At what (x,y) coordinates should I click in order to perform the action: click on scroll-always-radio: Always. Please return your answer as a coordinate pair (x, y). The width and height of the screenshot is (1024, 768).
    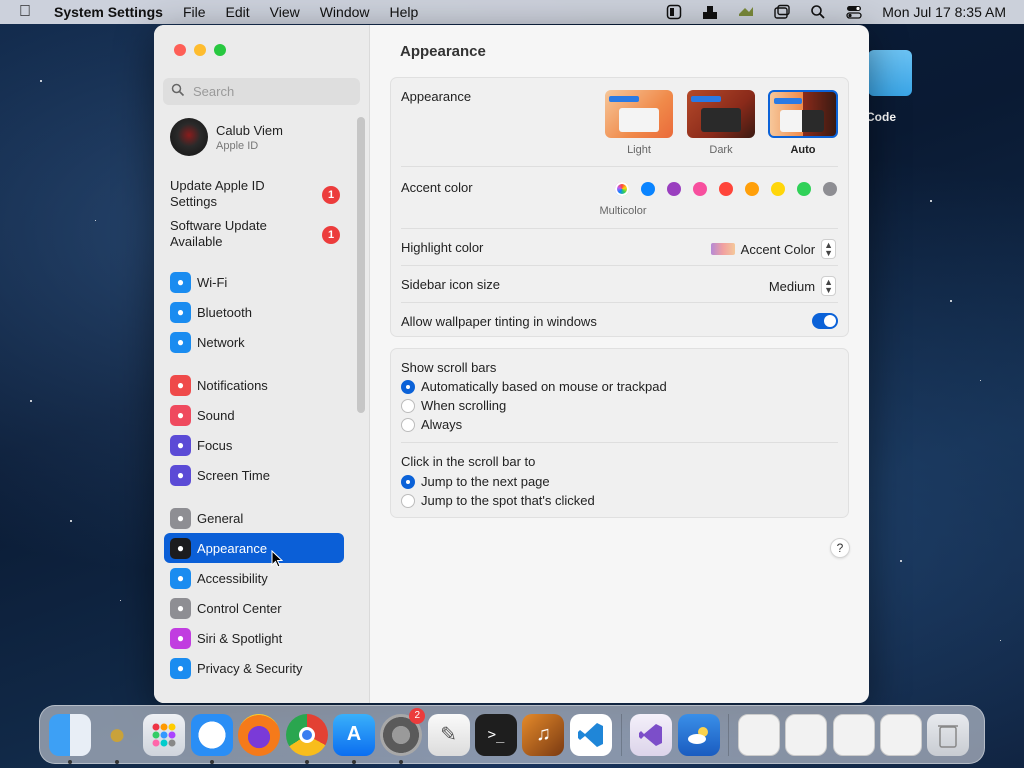
    Looking at the image, I should click on (431, 424).